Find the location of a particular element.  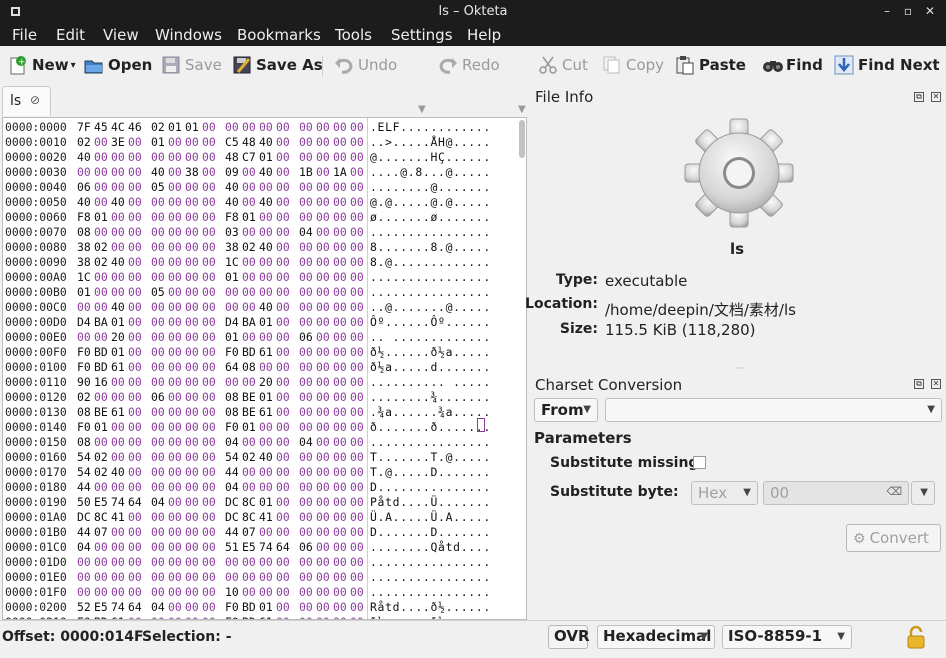

copy-button: Copy is located at coordinates (633, 65).